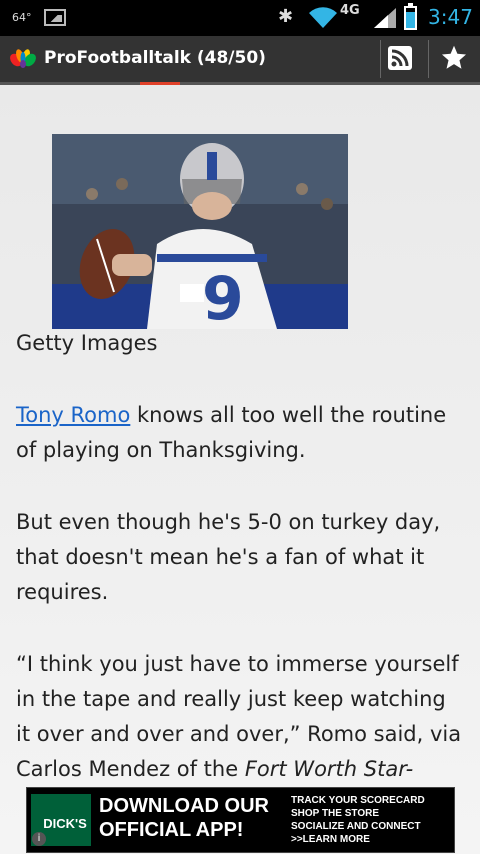 This screenshot has width=480, height=854. What do you see at coordinates (171, 830) in the screenshot?
I see `ad-headline-line: OFFICIAL APP!` at bounding box center [171, 830].